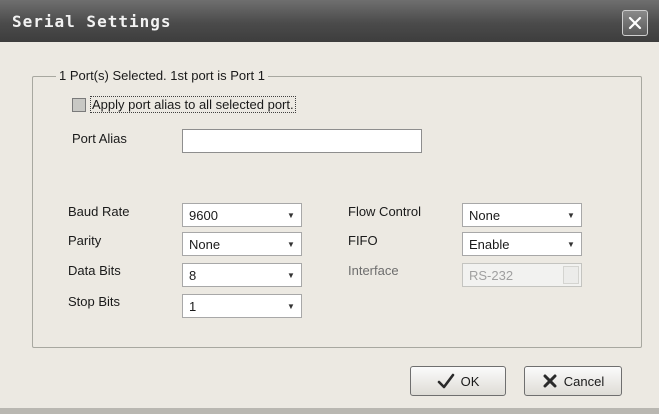  I want to click on stop-bits-select: 1 ▼, so click(242, 306).